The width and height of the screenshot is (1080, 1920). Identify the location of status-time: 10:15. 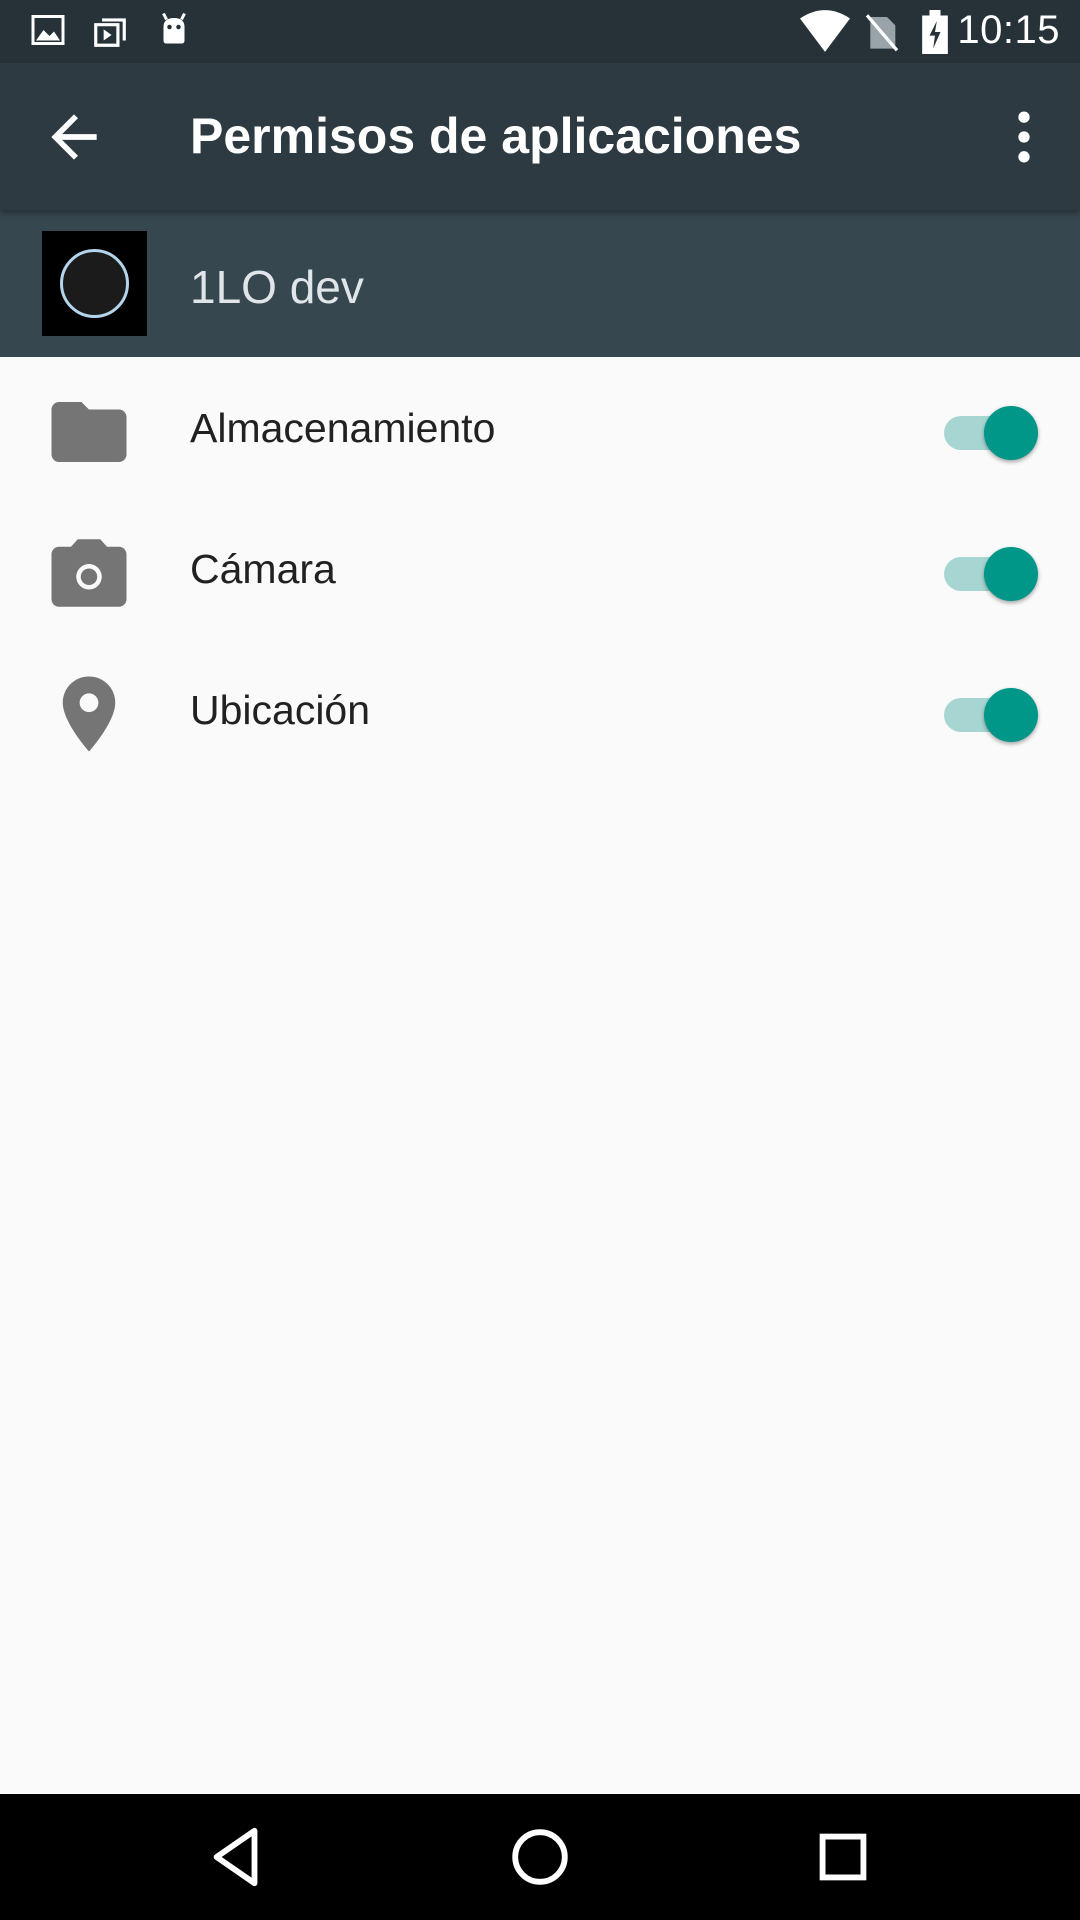
(1008, 30).